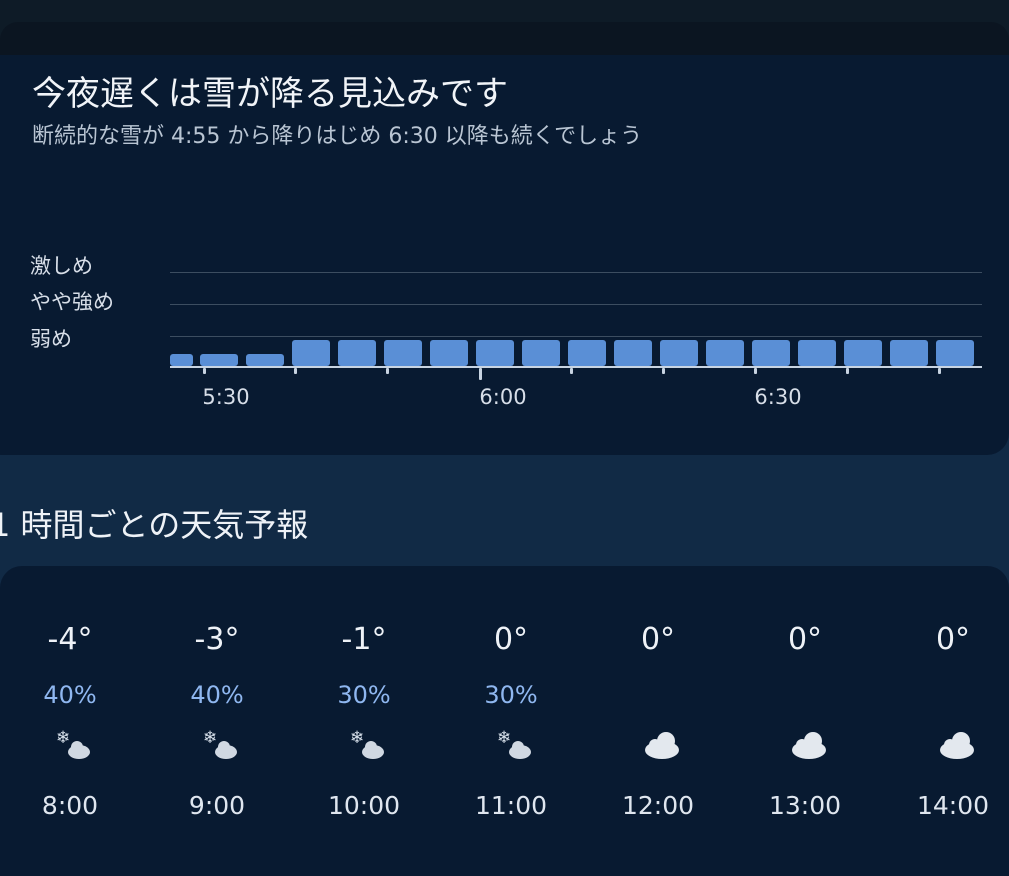 The height and width of the screenshot is (876, 1009). Describe the element at coordinates (511, 805) in the screenshot. I see `hour-time: 11:00` at that location.